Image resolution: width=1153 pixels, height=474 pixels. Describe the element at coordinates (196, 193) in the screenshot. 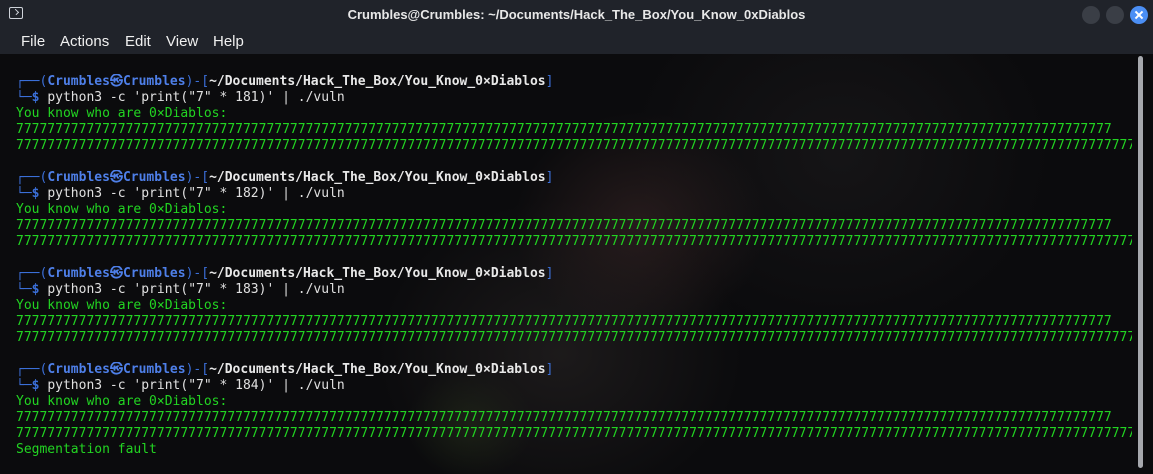

I see `command-text: python3 -c 'print("7" * 182)' | ./vuln` at that location.